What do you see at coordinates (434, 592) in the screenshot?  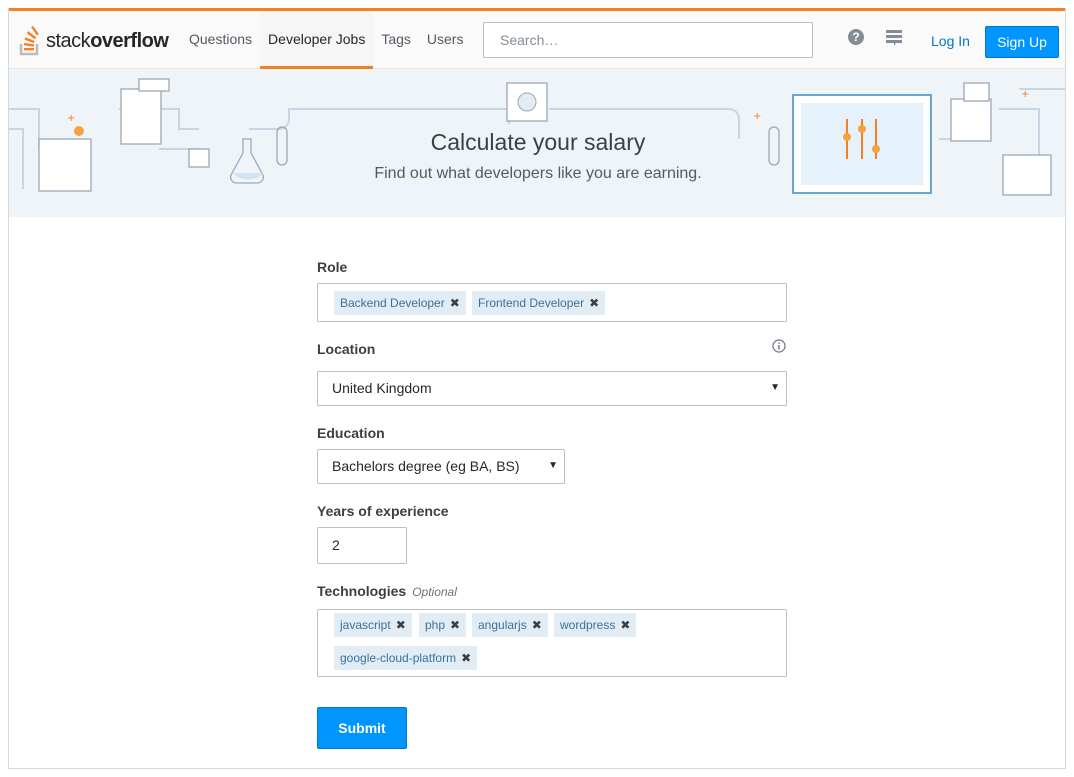 I see `optional-hint: Optional` at bounding box center [434, 592].